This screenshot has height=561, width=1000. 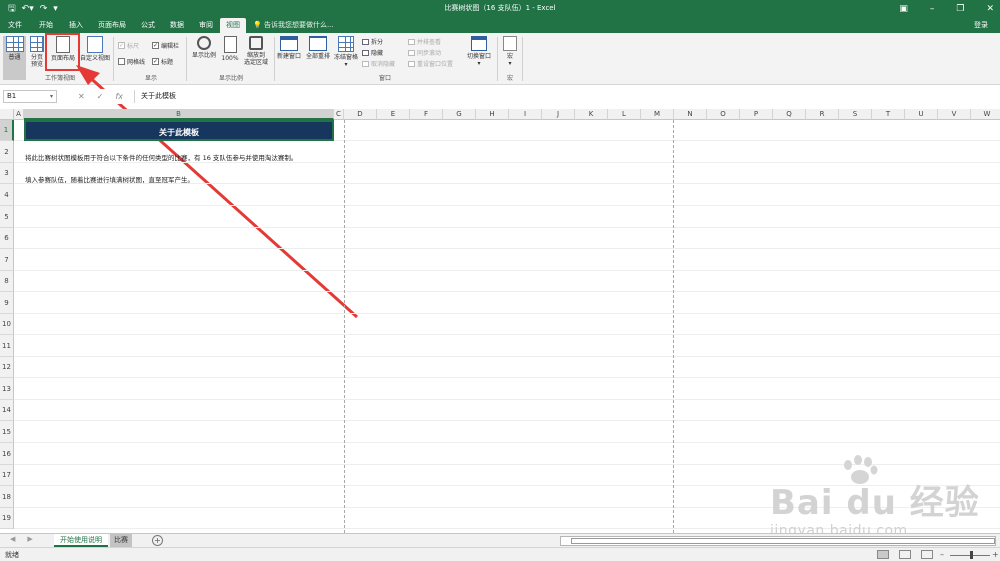 What do you see at coordinates (500, 540) in the screenshot?
I see `sheet-tabs-bar: ◀ ▶ 开始使用说明 比赛 +` at bounding box center [500, 540].